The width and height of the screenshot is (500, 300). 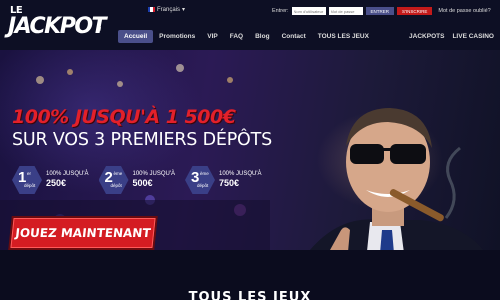 I want to click on login-button: ENTRER, so click(x=380, y=11).